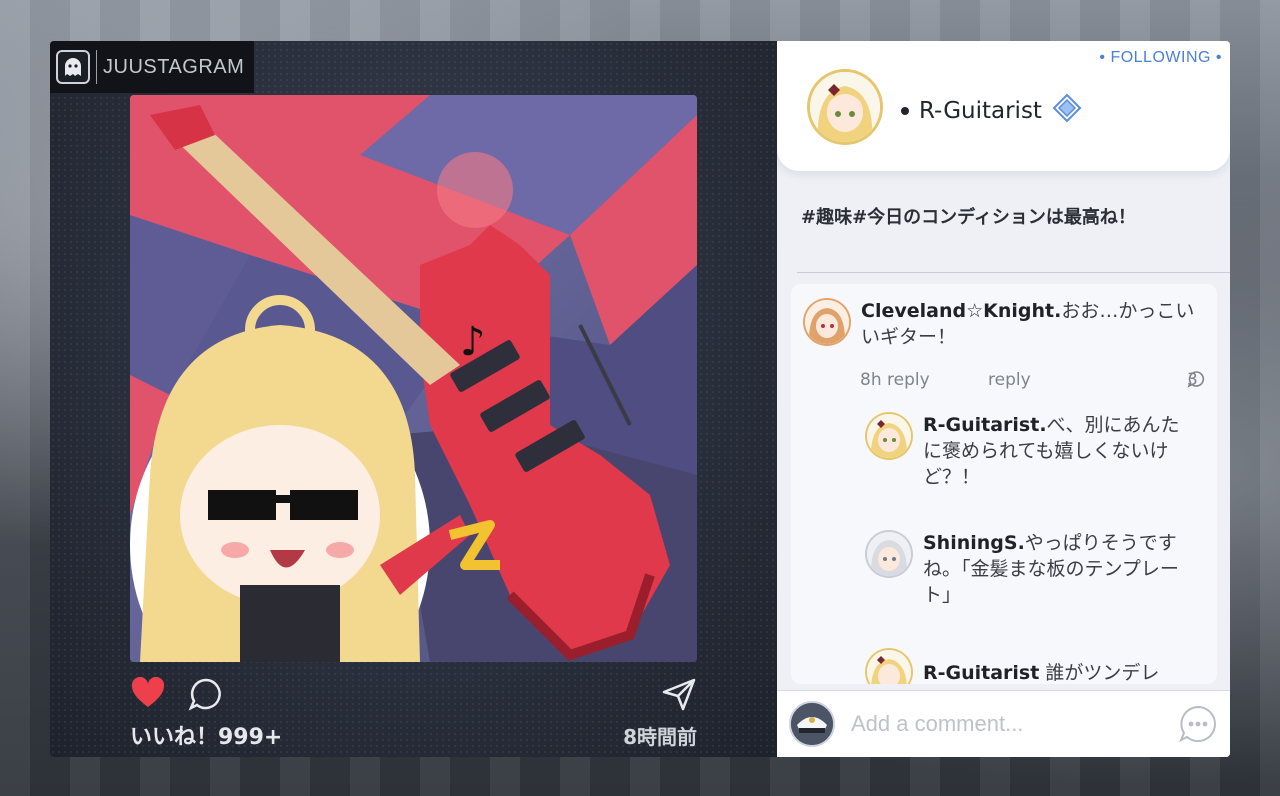  What do you see at coordinates (679, 696) in the screenshot?
I see `send-icon` at bounding box center [679, 696].